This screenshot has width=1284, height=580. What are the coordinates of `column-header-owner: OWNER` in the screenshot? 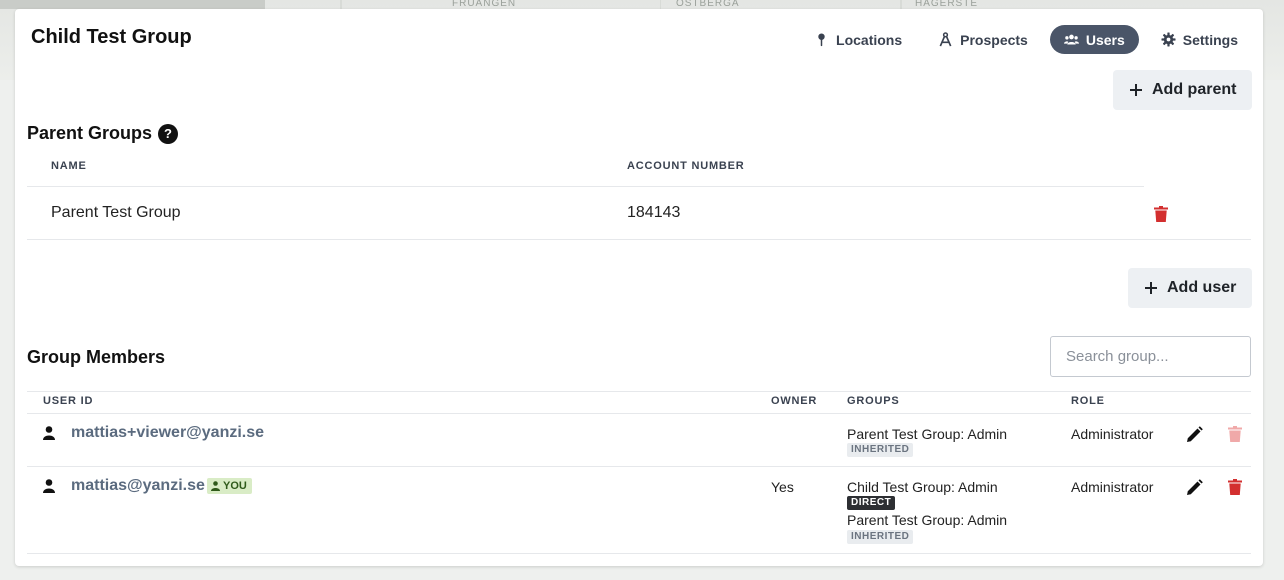 It's located at (794, 401).